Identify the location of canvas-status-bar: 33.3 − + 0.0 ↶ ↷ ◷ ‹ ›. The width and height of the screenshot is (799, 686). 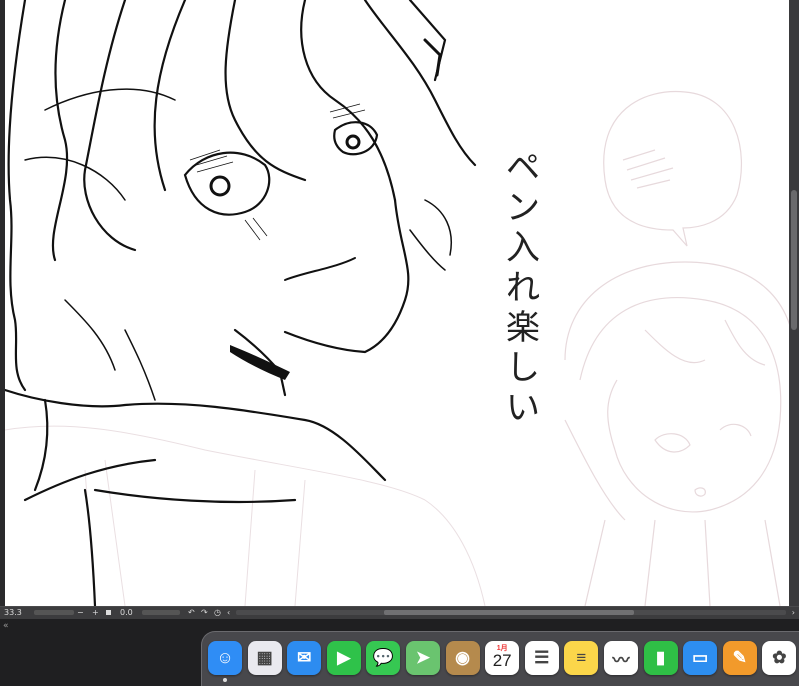
(399, 612).